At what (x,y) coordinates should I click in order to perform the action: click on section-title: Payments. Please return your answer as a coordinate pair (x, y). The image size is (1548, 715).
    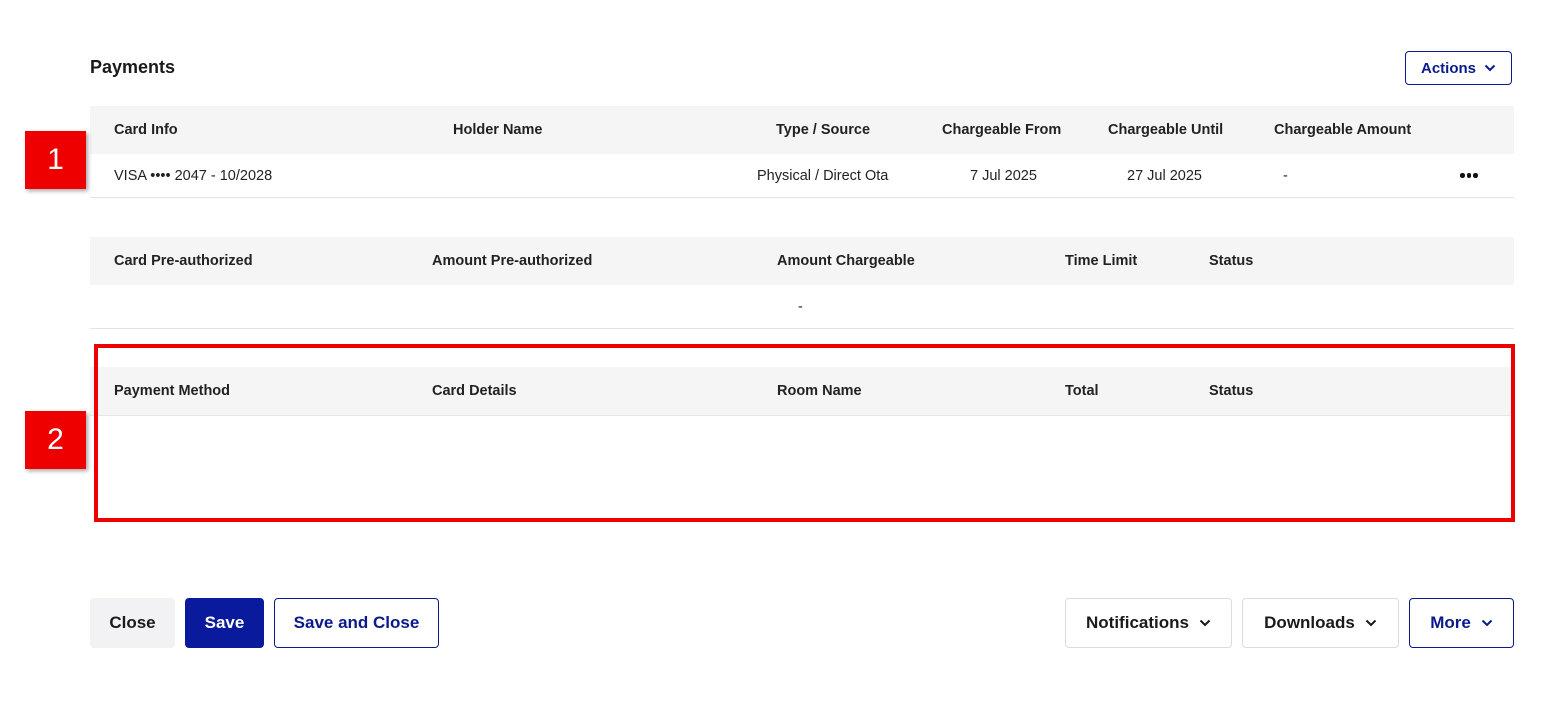
    Looking at the image, I should click on (133, 67).